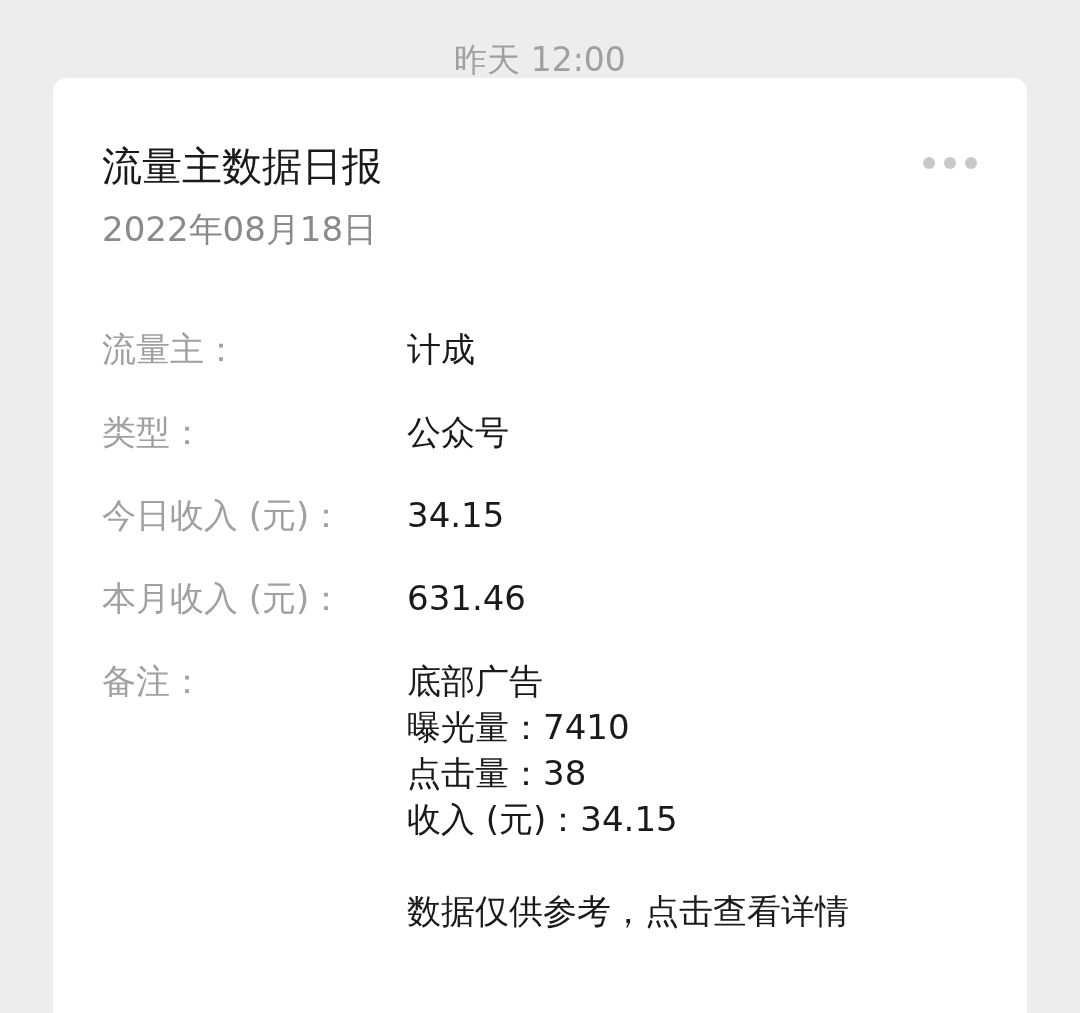  Describe the element at coordinates (223, 598) in the screenshot. I see `field-label: 本月收入 (元)：` at that location.